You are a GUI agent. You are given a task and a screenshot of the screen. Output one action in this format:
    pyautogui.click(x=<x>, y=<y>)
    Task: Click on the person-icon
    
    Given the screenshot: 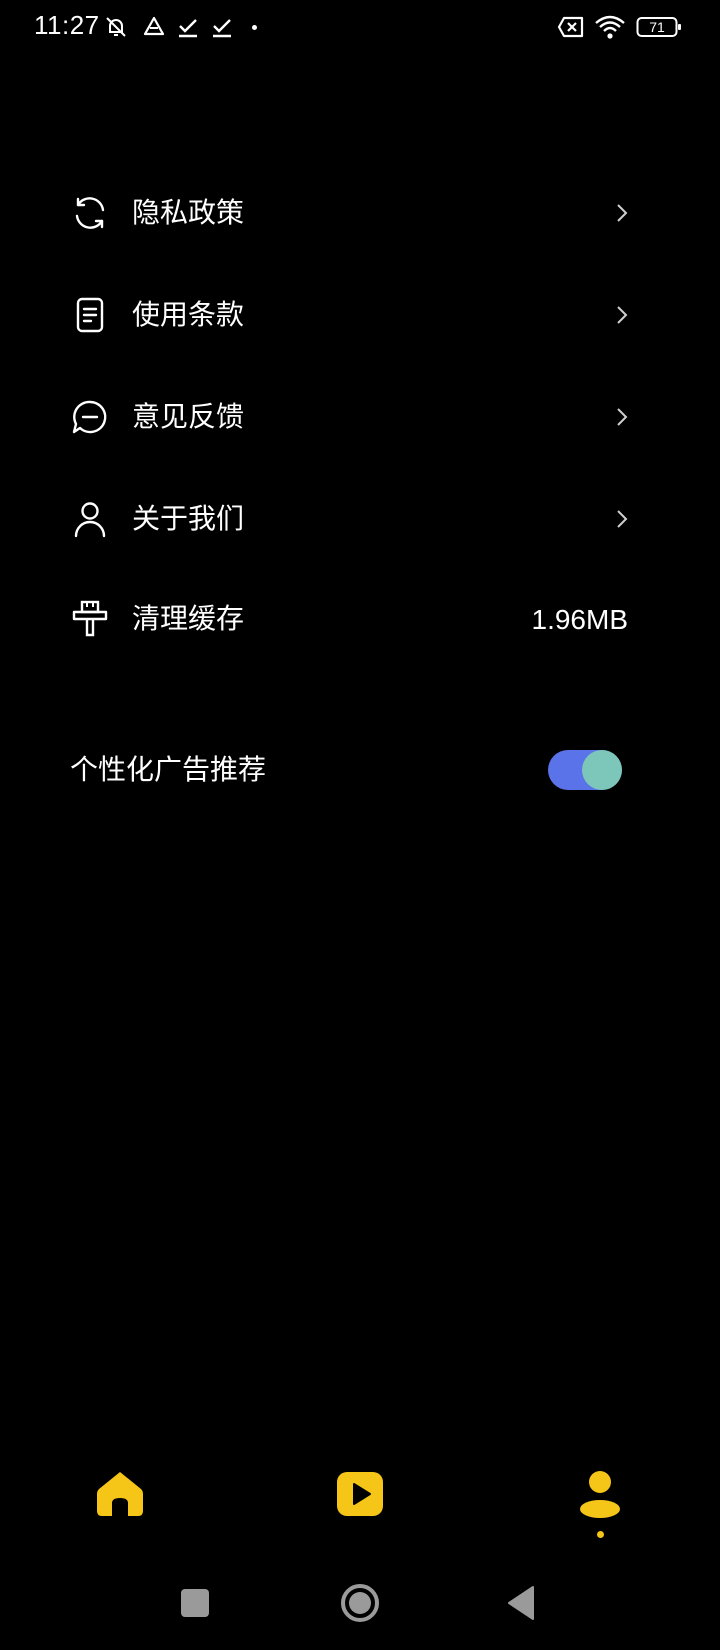 What is the action you would take?
    pyautogui.click(x=90, y=520)
    